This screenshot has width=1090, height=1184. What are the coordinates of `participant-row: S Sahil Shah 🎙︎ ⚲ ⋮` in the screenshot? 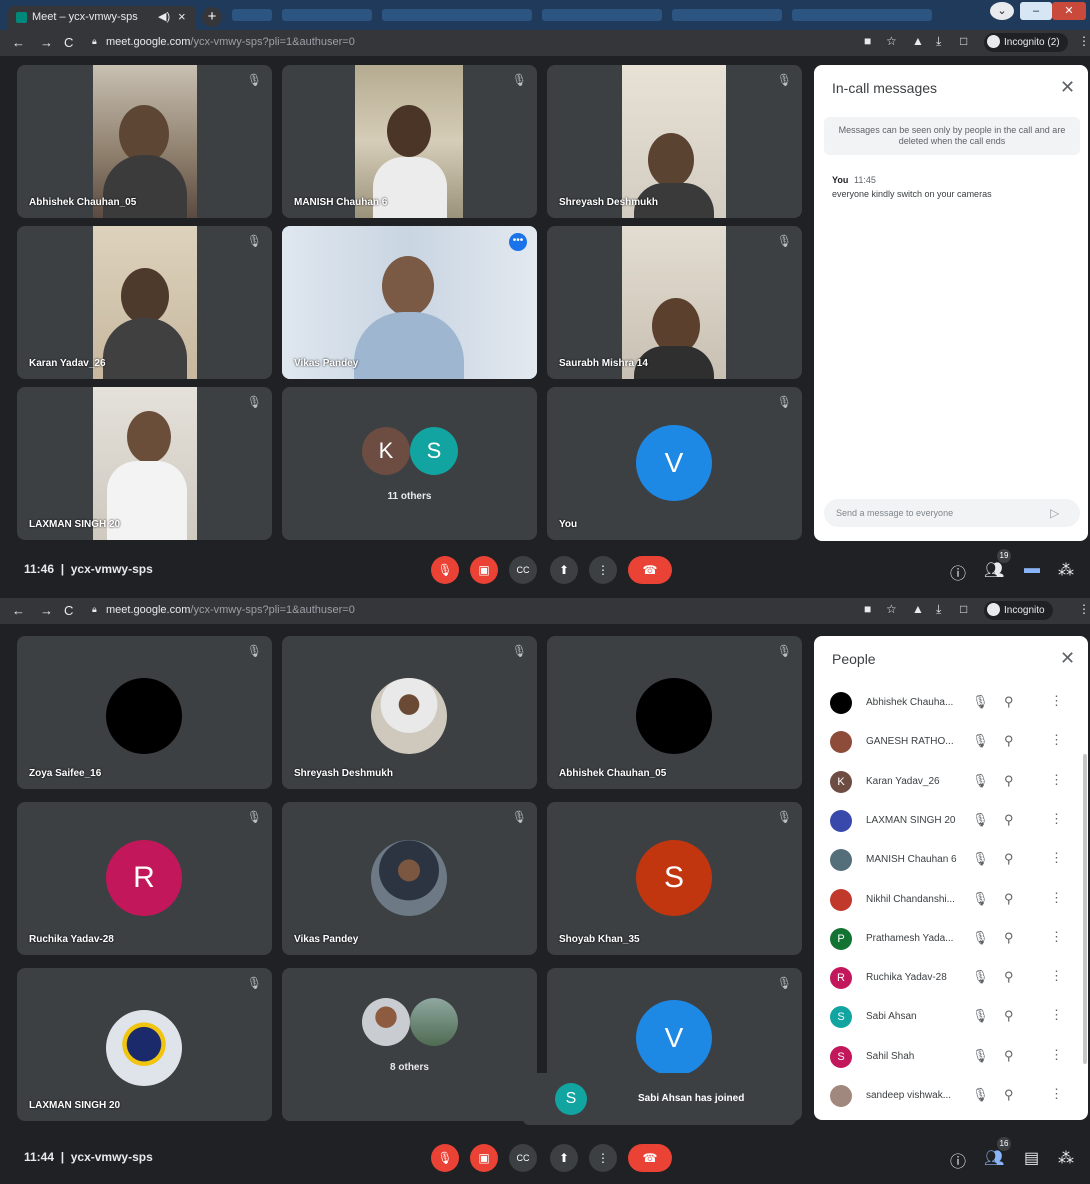 It's located at (951, 1056).